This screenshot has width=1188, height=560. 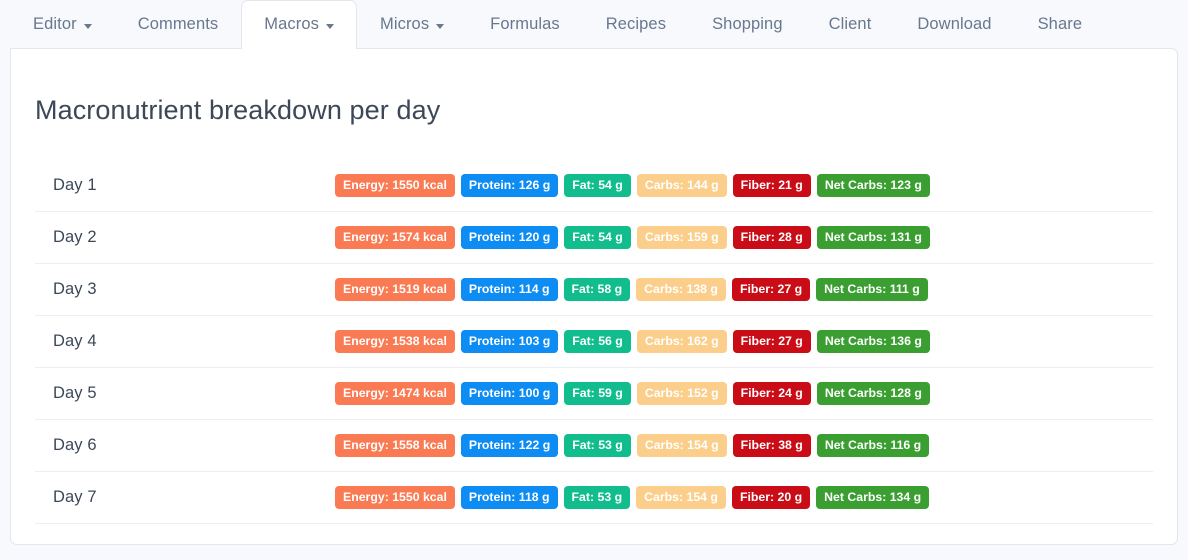 I want to click on protein-badge: Protein: 126 g, so click(x=509, y=185).